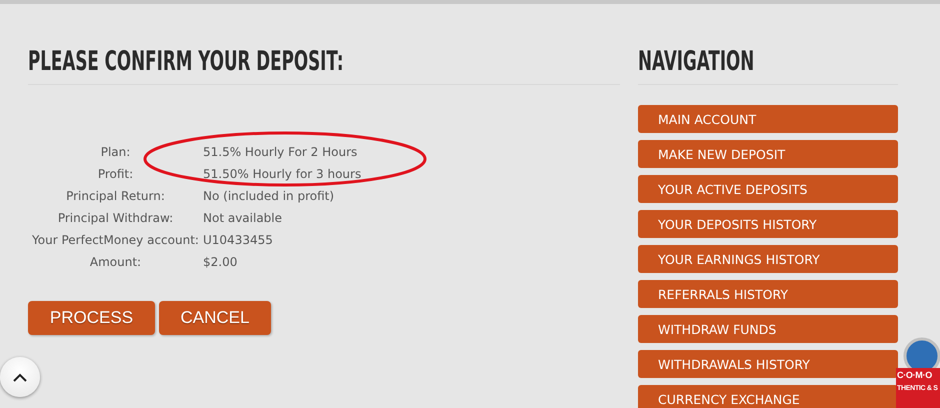 This screenshot has width=940, height=408. I want to click on detail-label: Plan:, so click(115, 152).